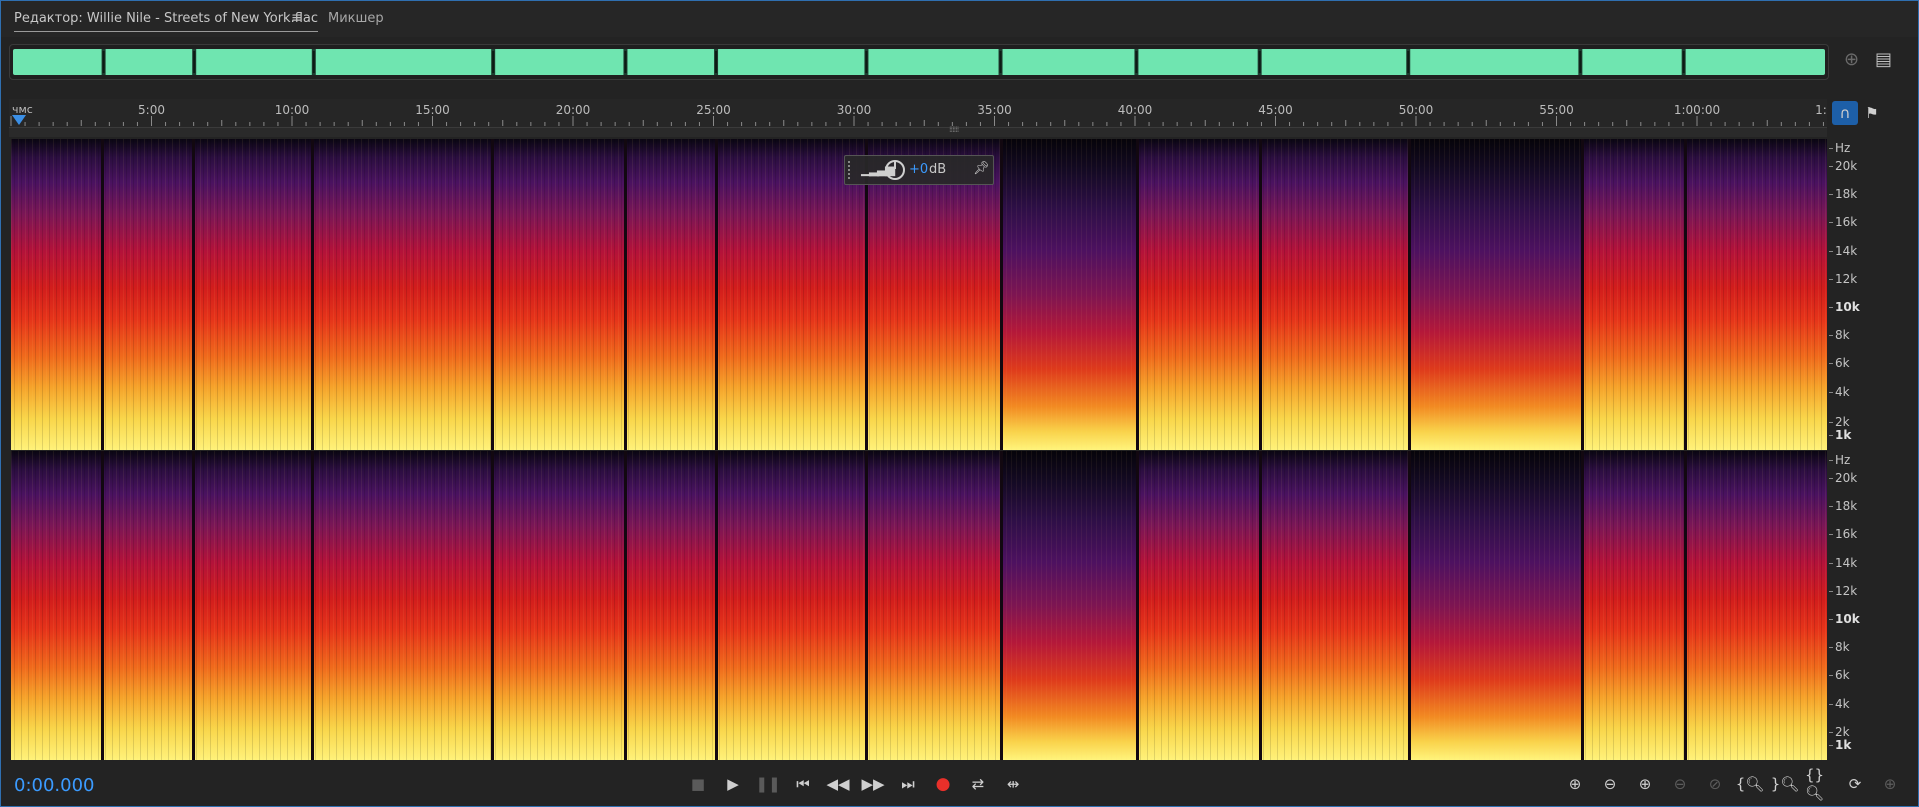 Image resolution: width=1919 pixels, height=807 pixels. What do you see at coordinates (1890, 784) in the screenshot?
I see `zoom-spectral-icon: ⊕` at bounding box center [1890, 784].